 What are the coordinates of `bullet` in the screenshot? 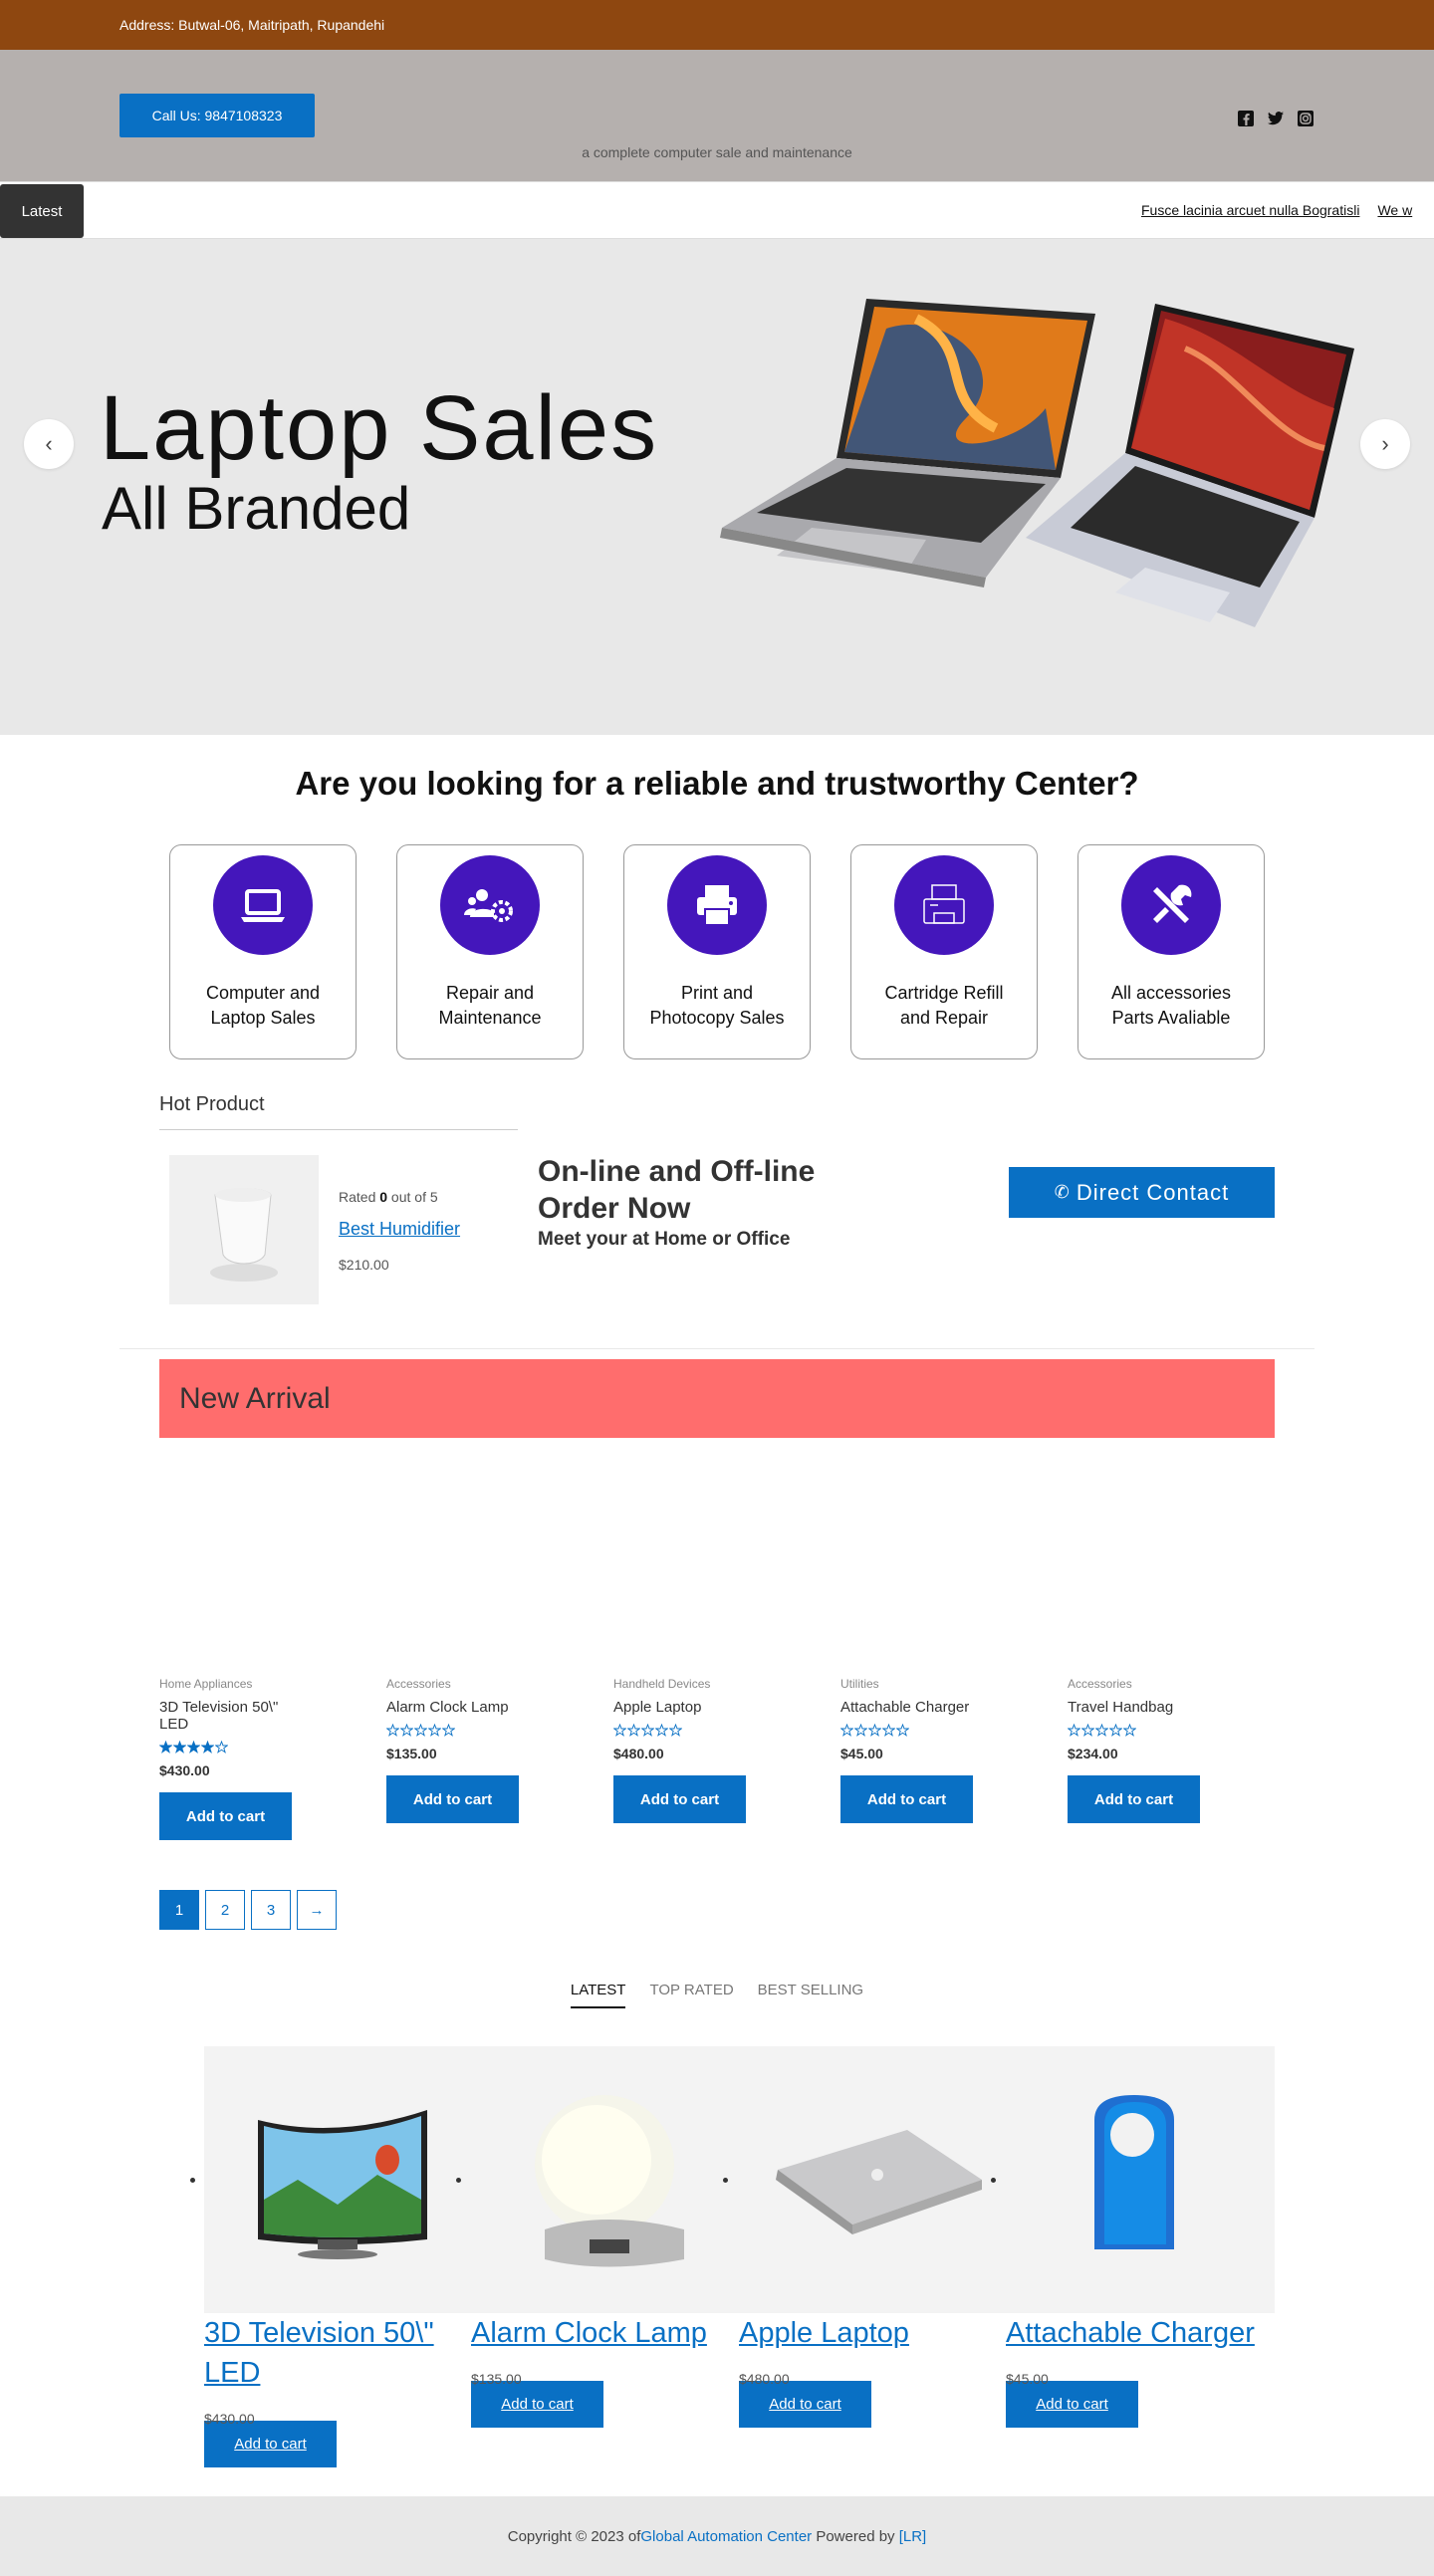 It's located at (192, 2180).